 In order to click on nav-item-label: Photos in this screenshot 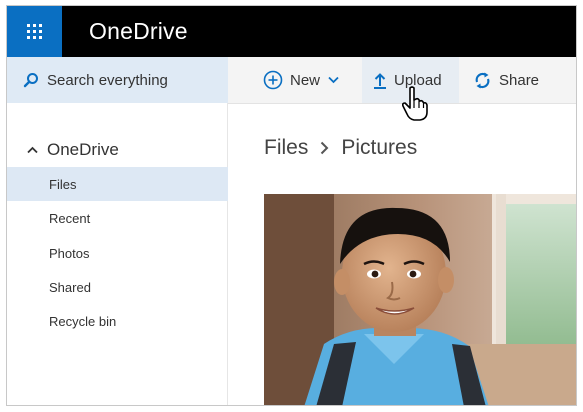, I will do `click(69, 253)`.